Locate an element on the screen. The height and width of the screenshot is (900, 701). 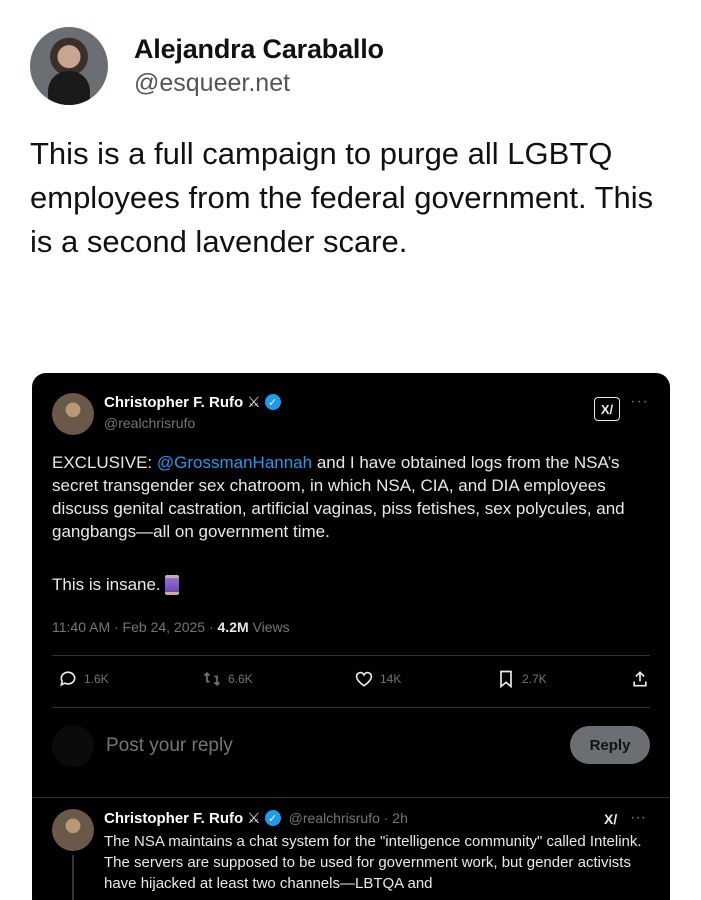
tweet-meta: 11:40 AM · Feb 24, 2025 · 4.2M Views is located at coordinates (171, 627).